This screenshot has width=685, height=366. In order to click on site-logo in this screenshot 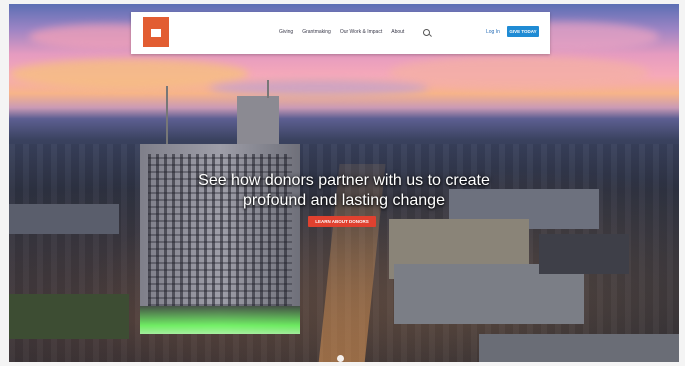, I will do `click(156, 32)`.